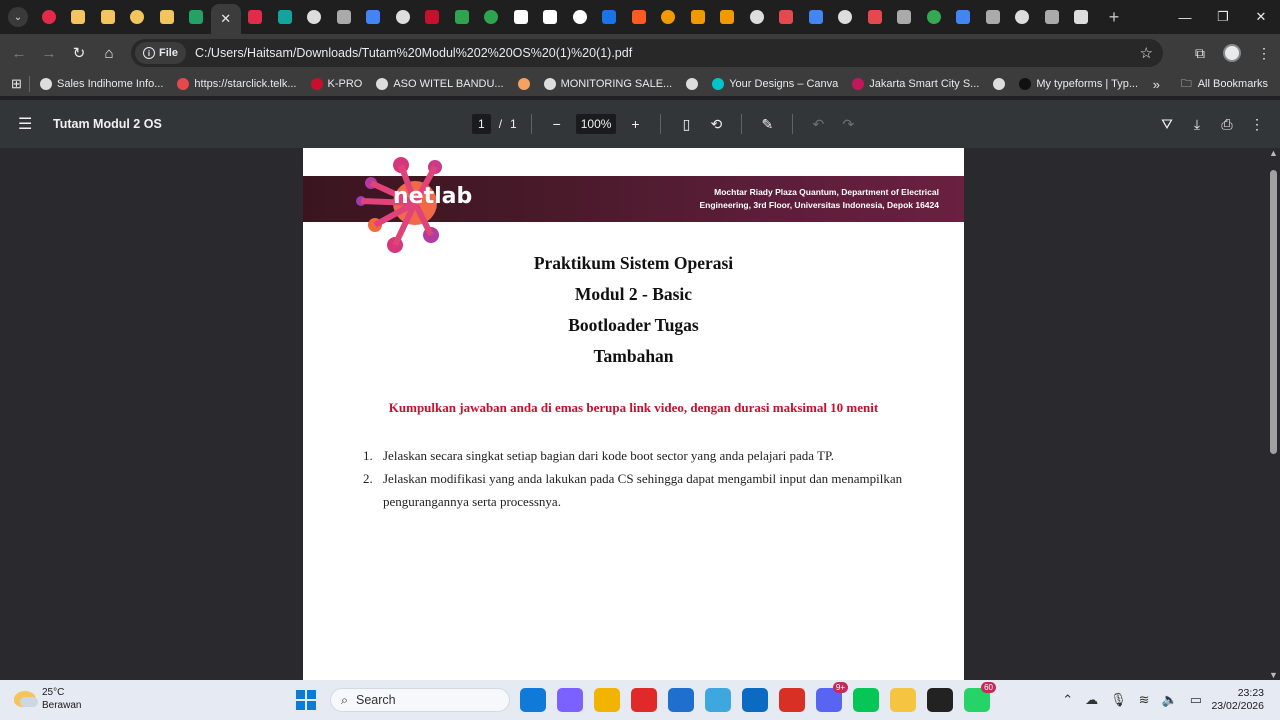  I want to click on bookmark-item: Your Designs – Canva, so click(775, 84).